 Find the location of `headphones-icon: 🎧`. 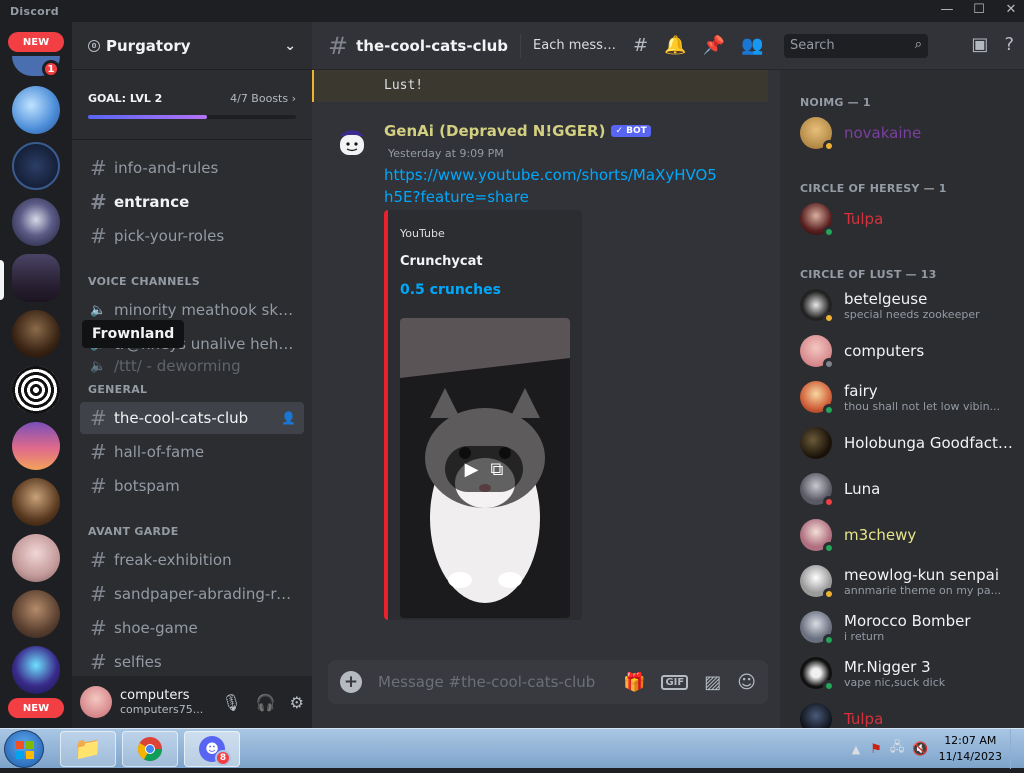

headphones-icon: 🎧 is located at coordinates (266, 702).